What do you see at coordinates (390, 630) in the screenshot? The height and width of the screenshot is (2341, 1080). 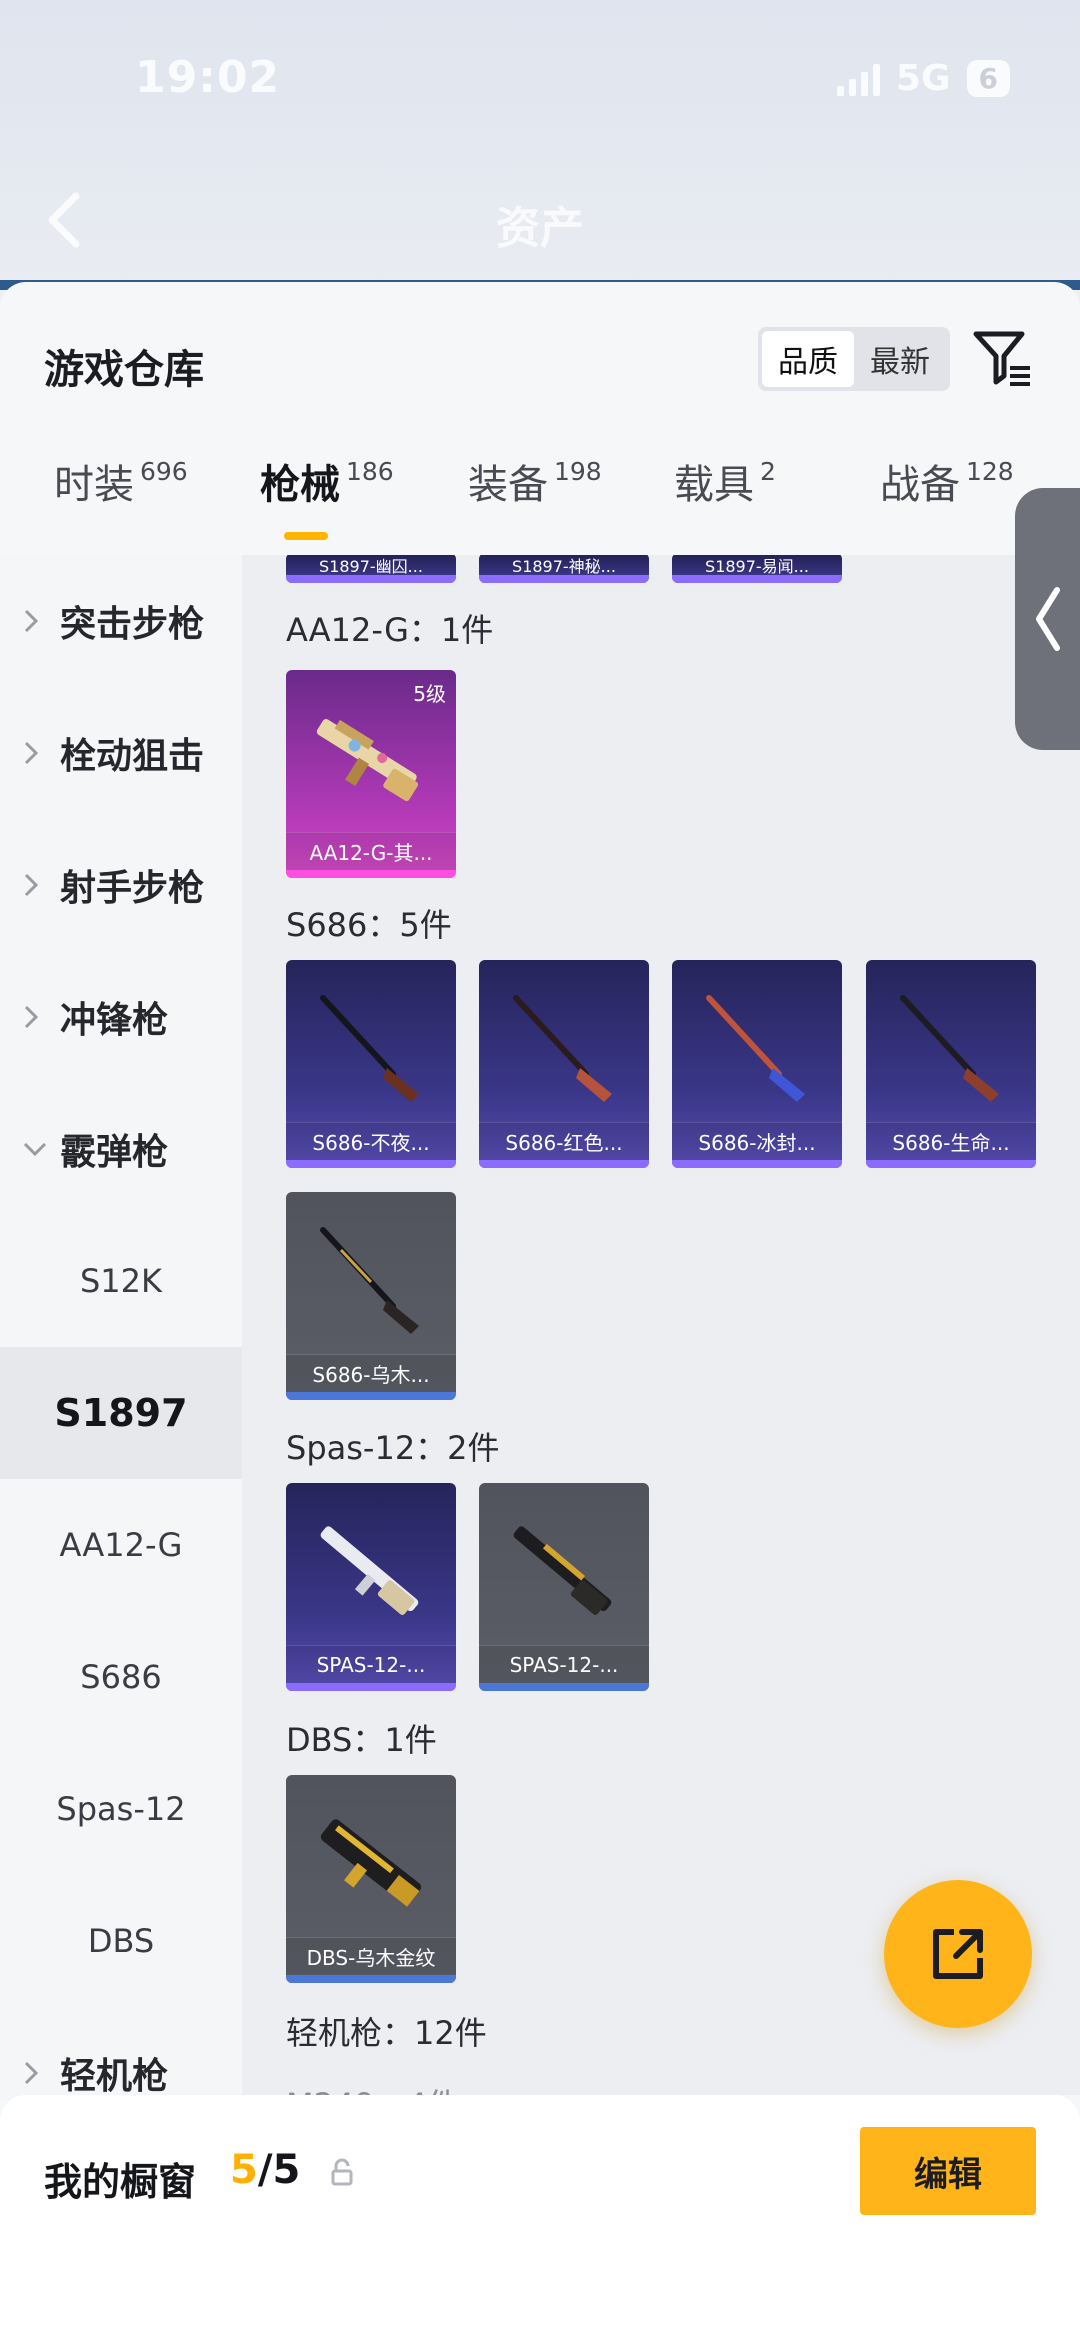 I see `group-label-aa12g: AA12-G：1件` at bounding box center [390, 630].